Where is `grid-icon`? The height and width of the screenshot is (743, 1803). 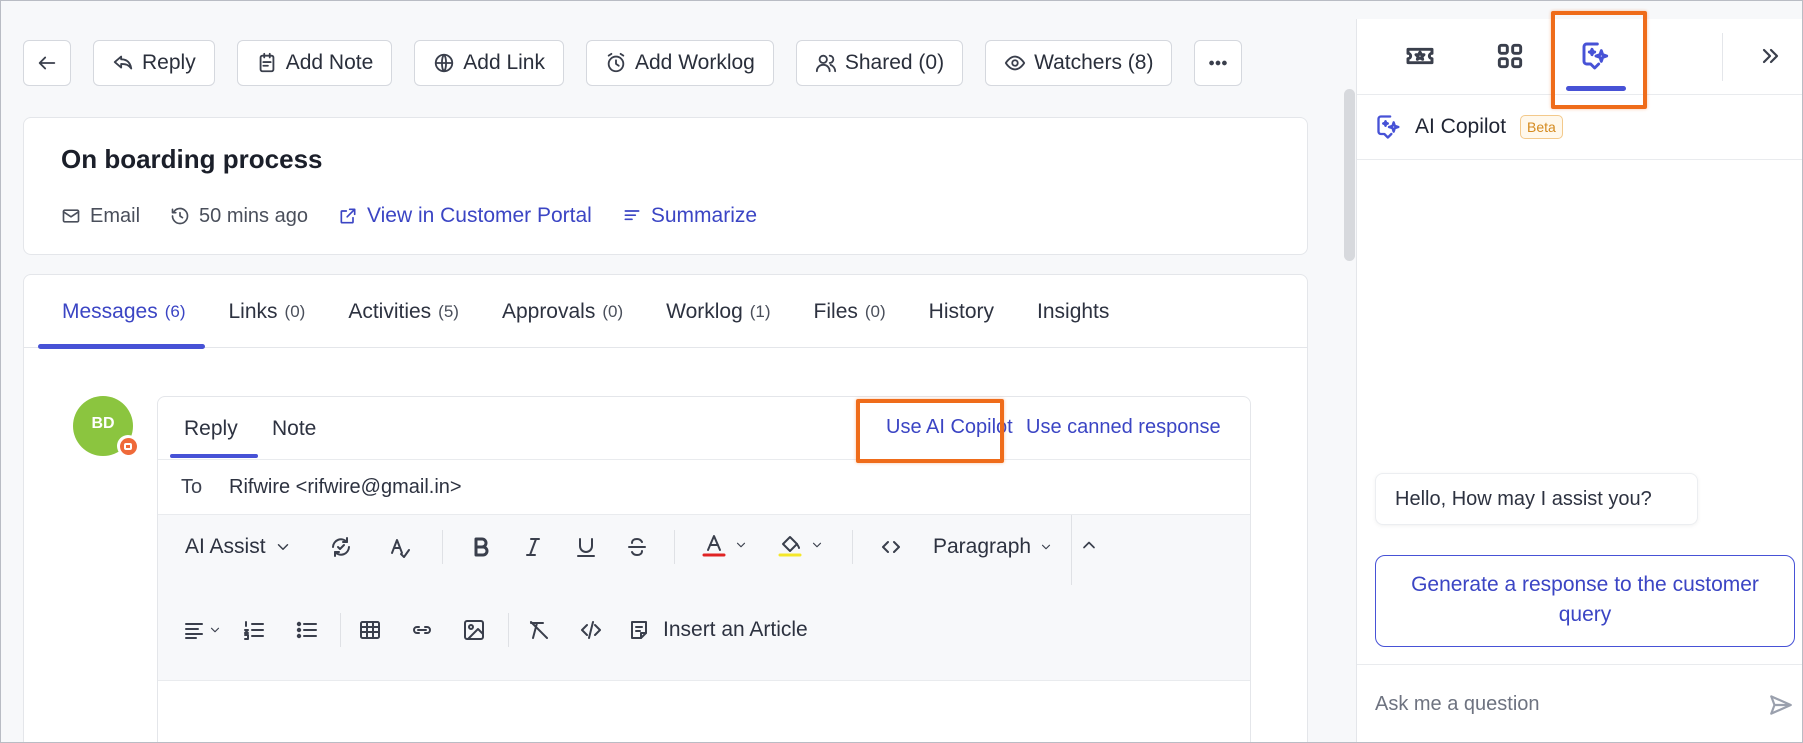 grid-icon is located at coordinates (1510, 56).